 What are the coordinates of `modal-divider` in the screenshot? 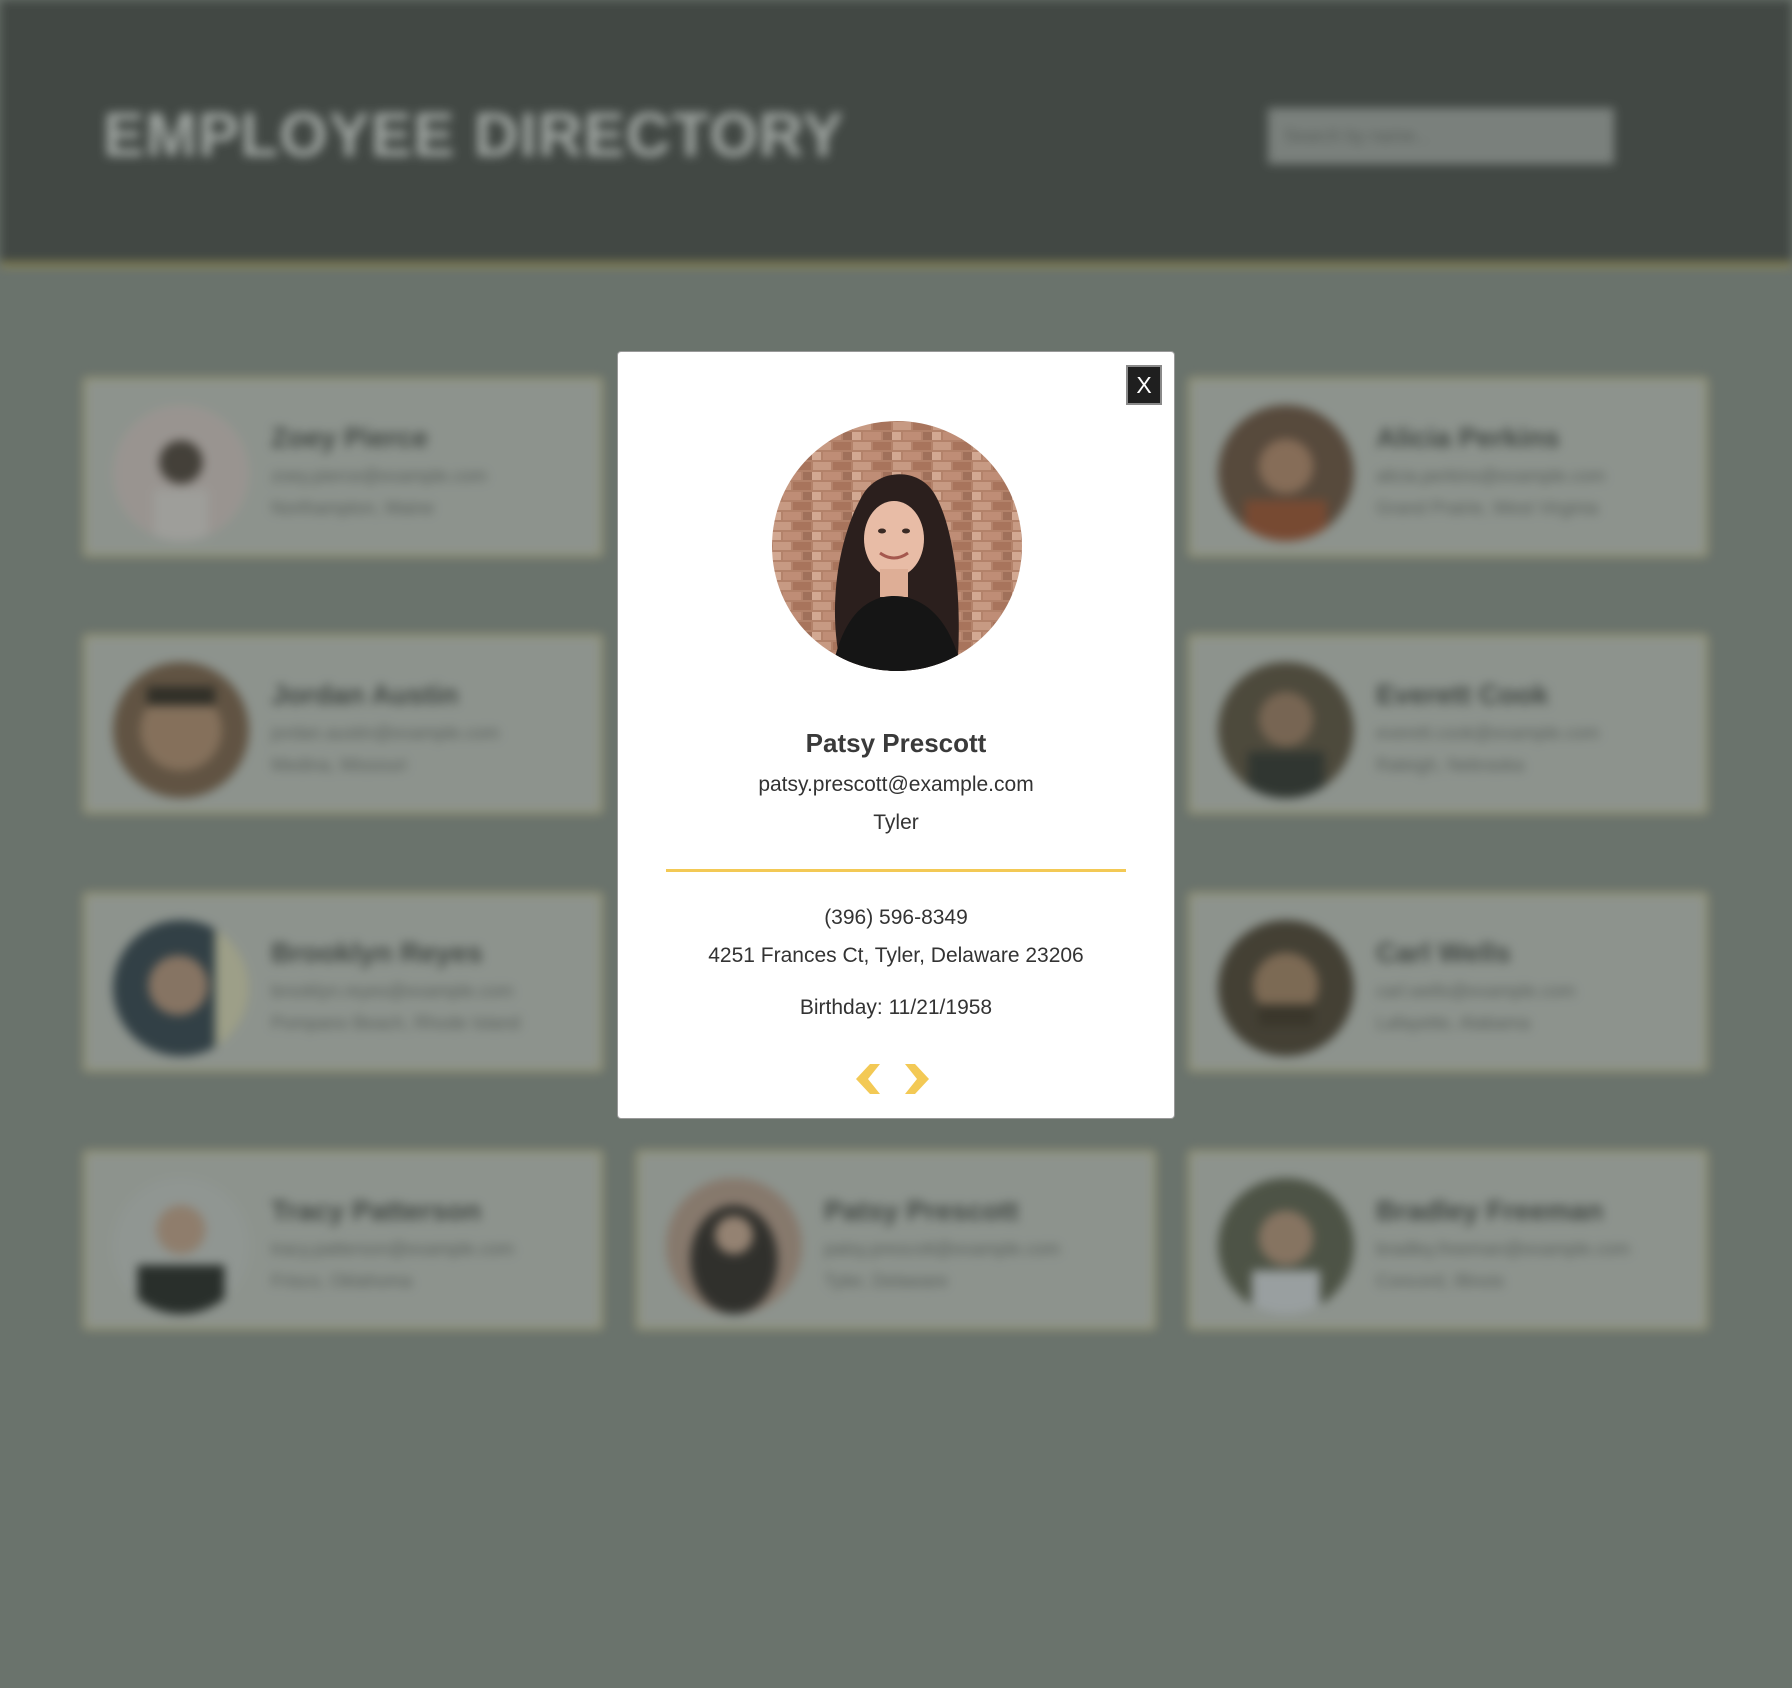 It's located at (896, 870).